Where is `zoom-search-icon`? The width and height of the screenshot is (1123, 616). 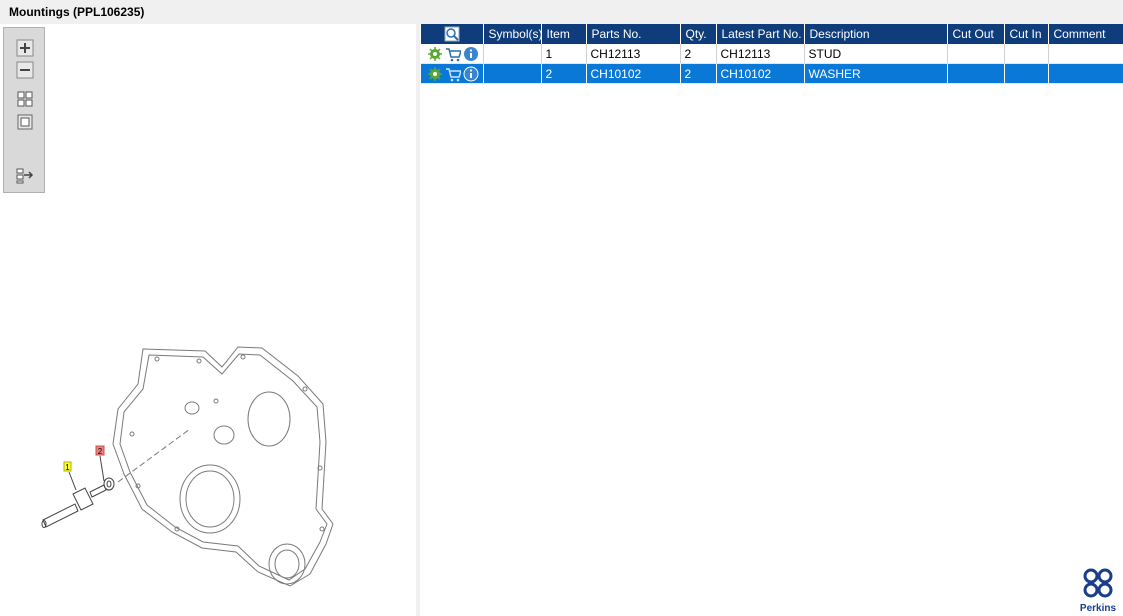 zoom-search-icon is located at coordinates (452, 34).